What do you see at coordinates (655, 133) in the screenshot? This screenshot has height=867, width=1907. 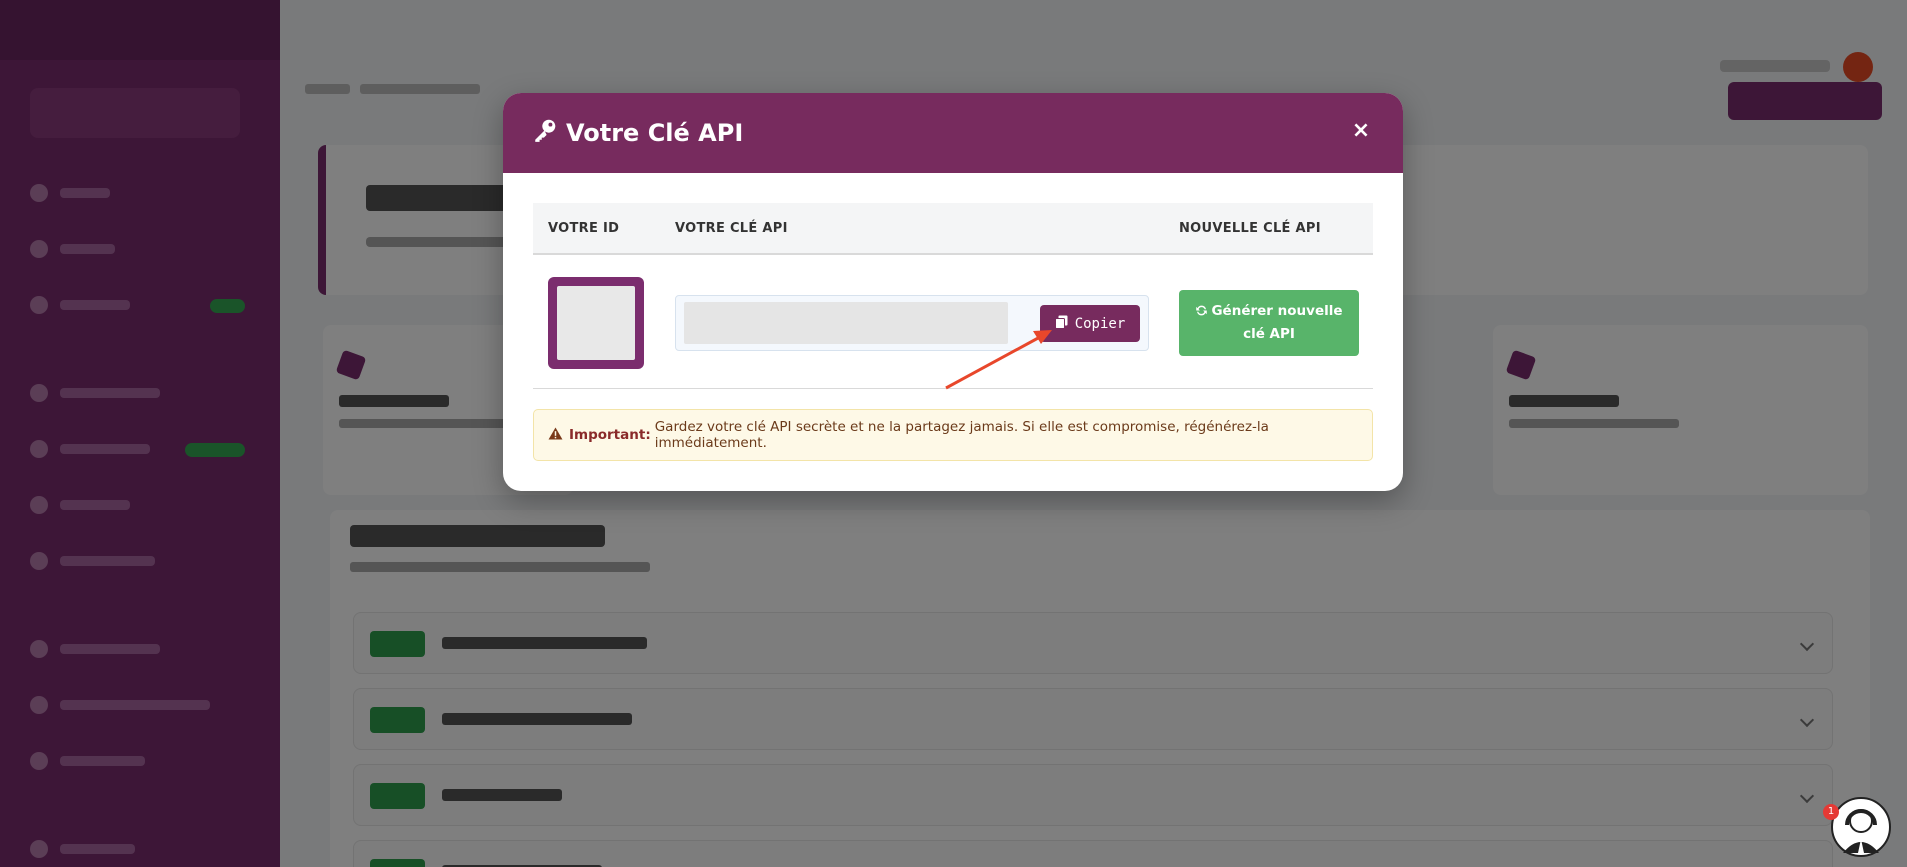 I see `modal-title-text: Votre Clé API` at bounding box center [655, 133].